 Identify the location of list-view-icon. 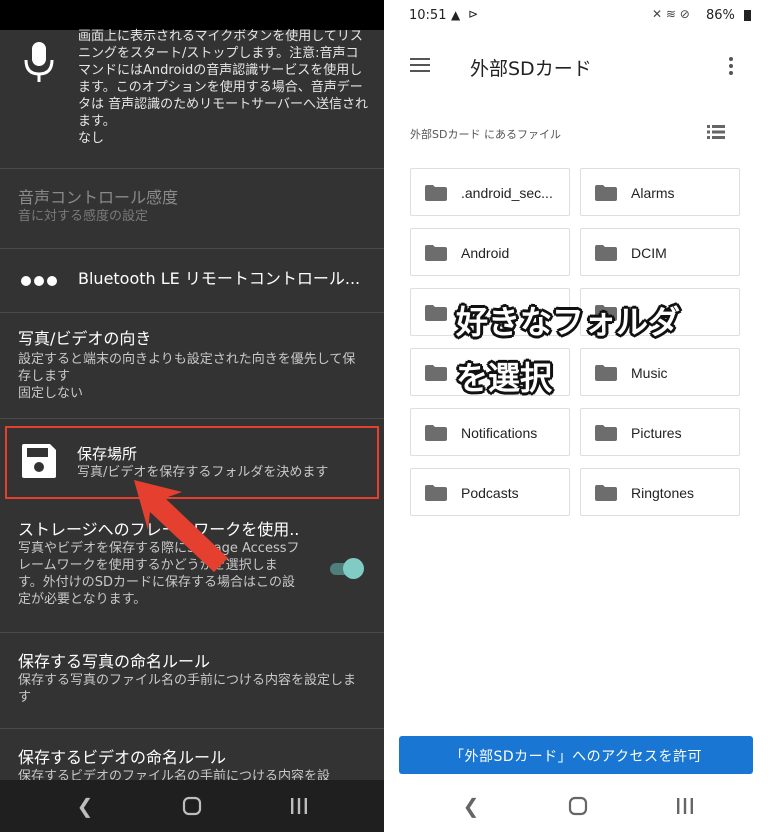
(716, 134).